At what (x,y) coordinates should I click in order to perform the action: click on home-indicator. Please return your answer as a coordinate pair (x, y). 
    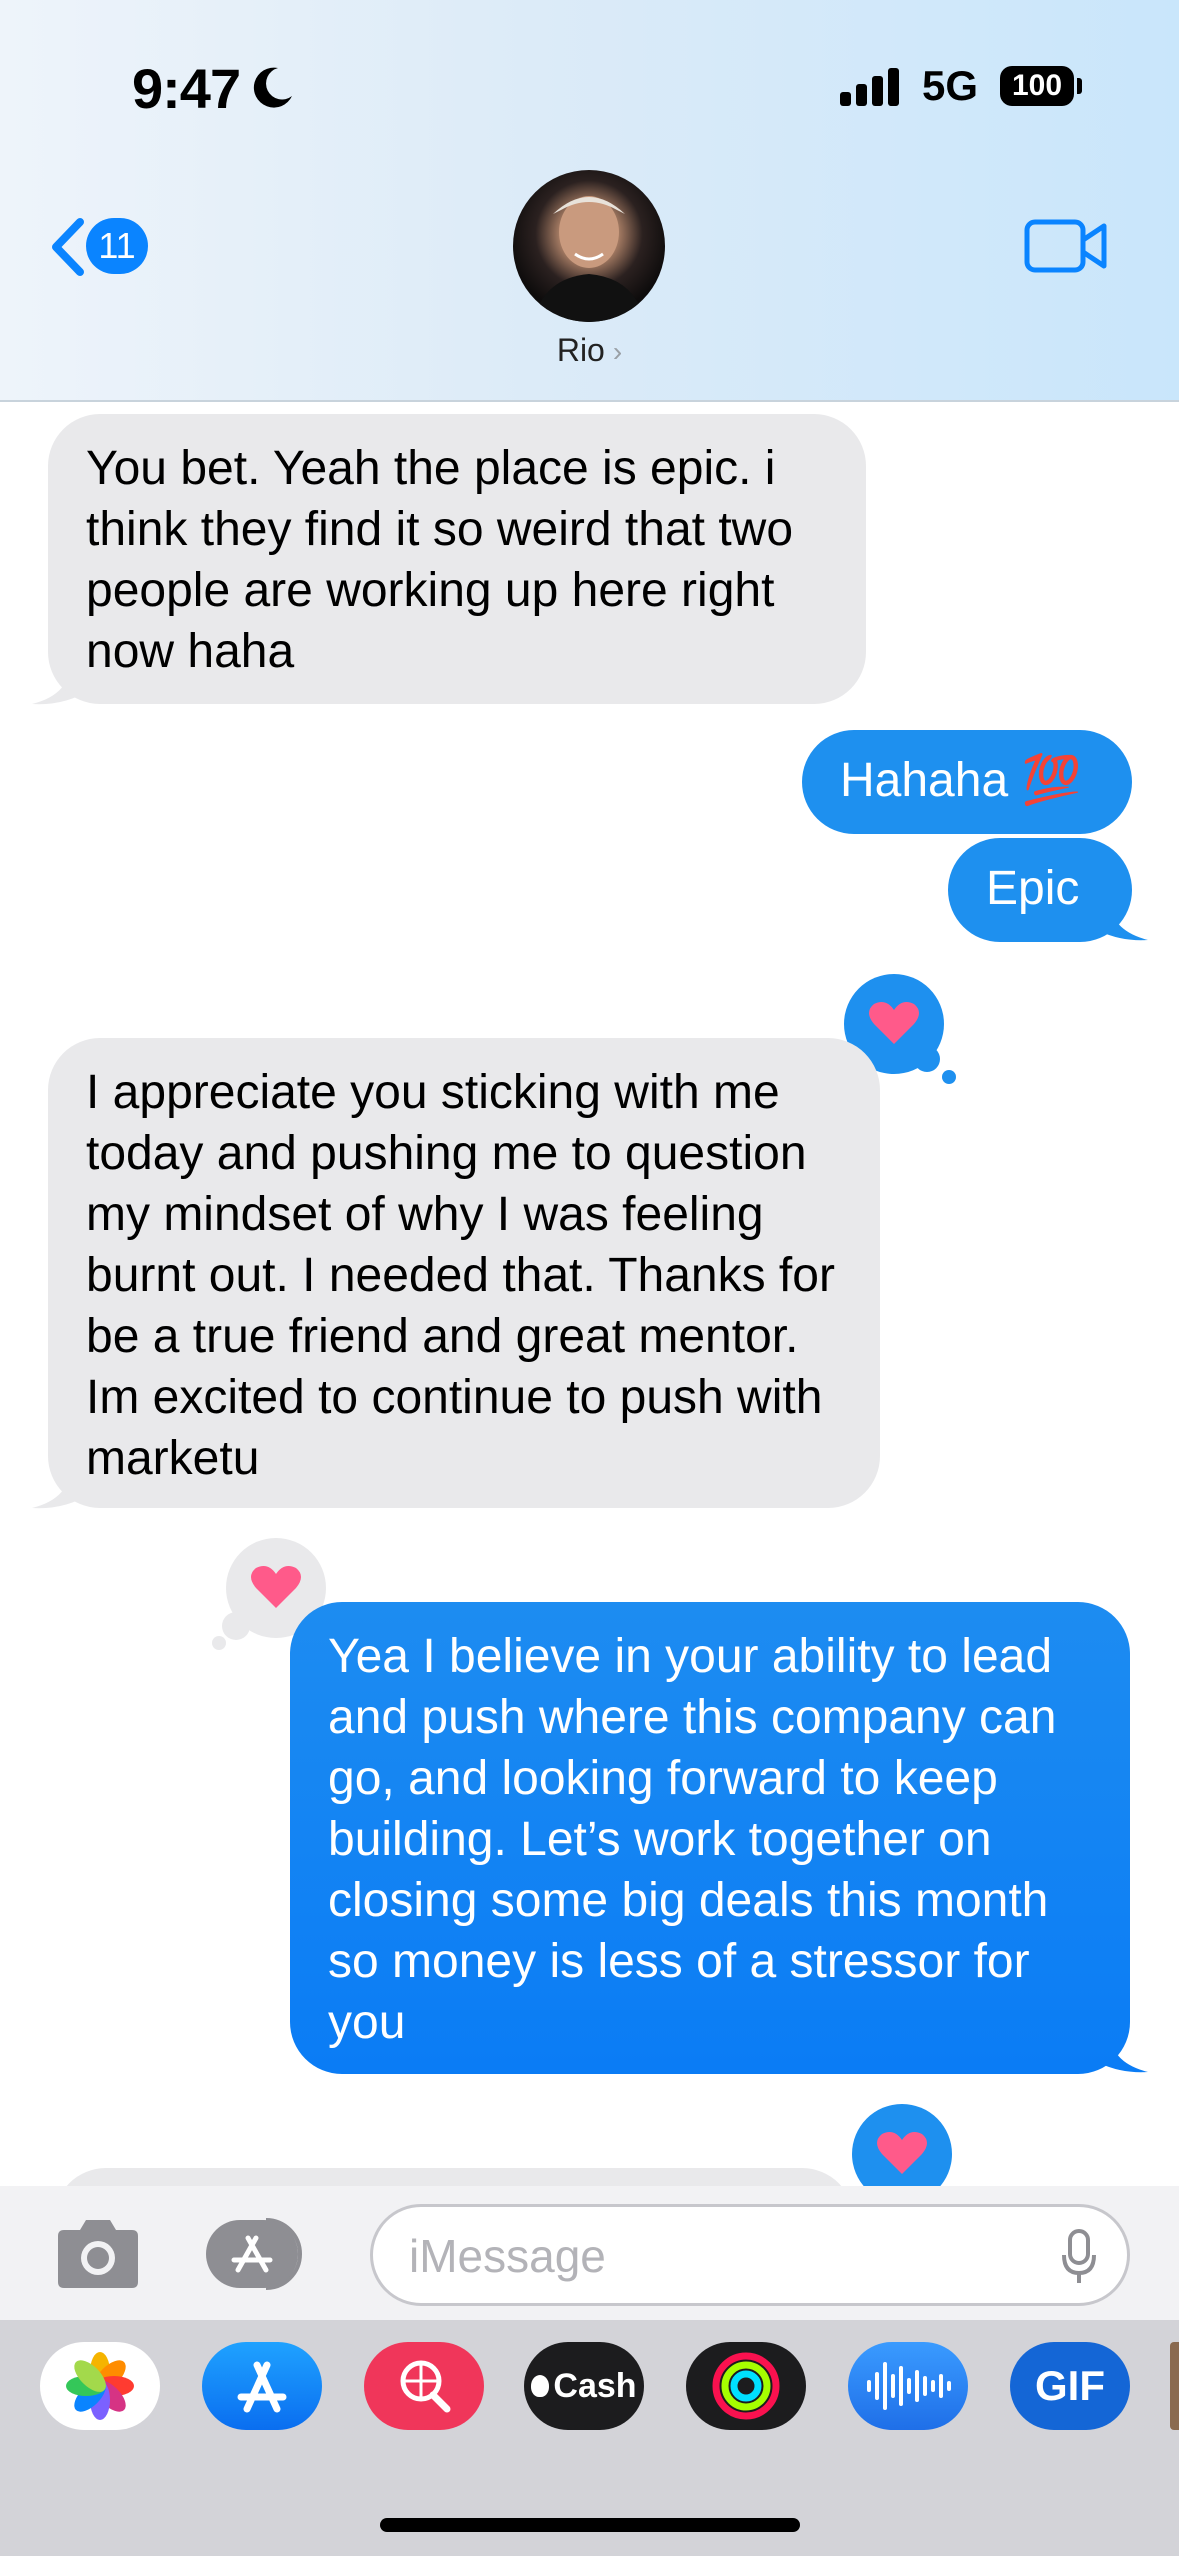
    Looking at the image, I should click on (590, 2525).